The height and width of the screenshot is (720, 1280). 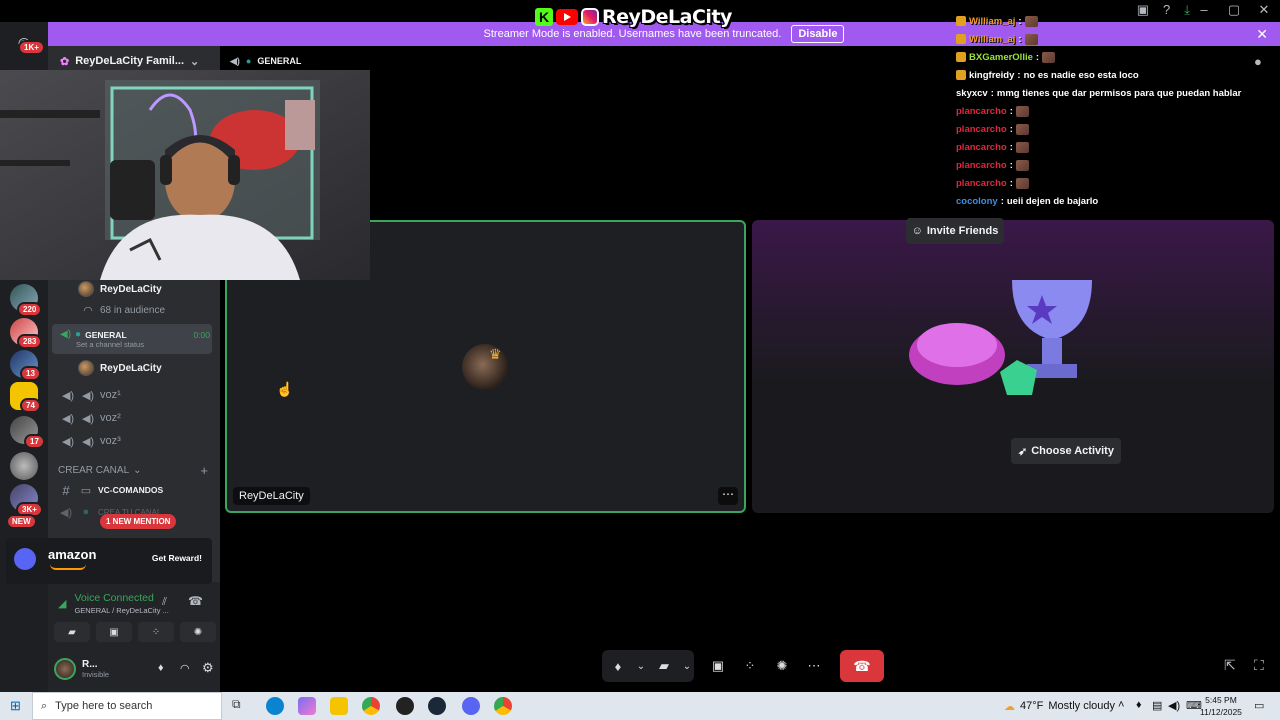 I want to click on discord-icon, so click(x=471, y=706).